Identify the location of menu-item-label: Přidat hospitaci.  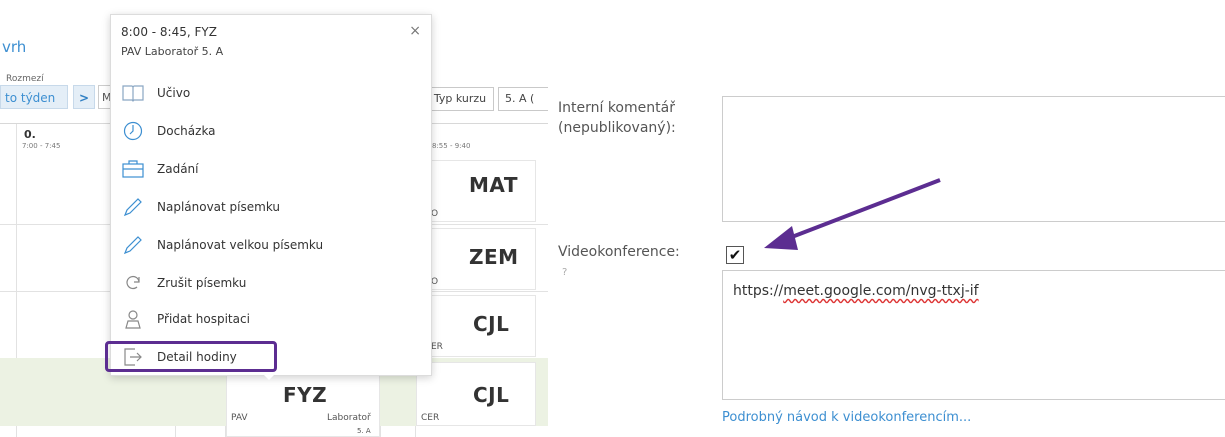
(203, 319).